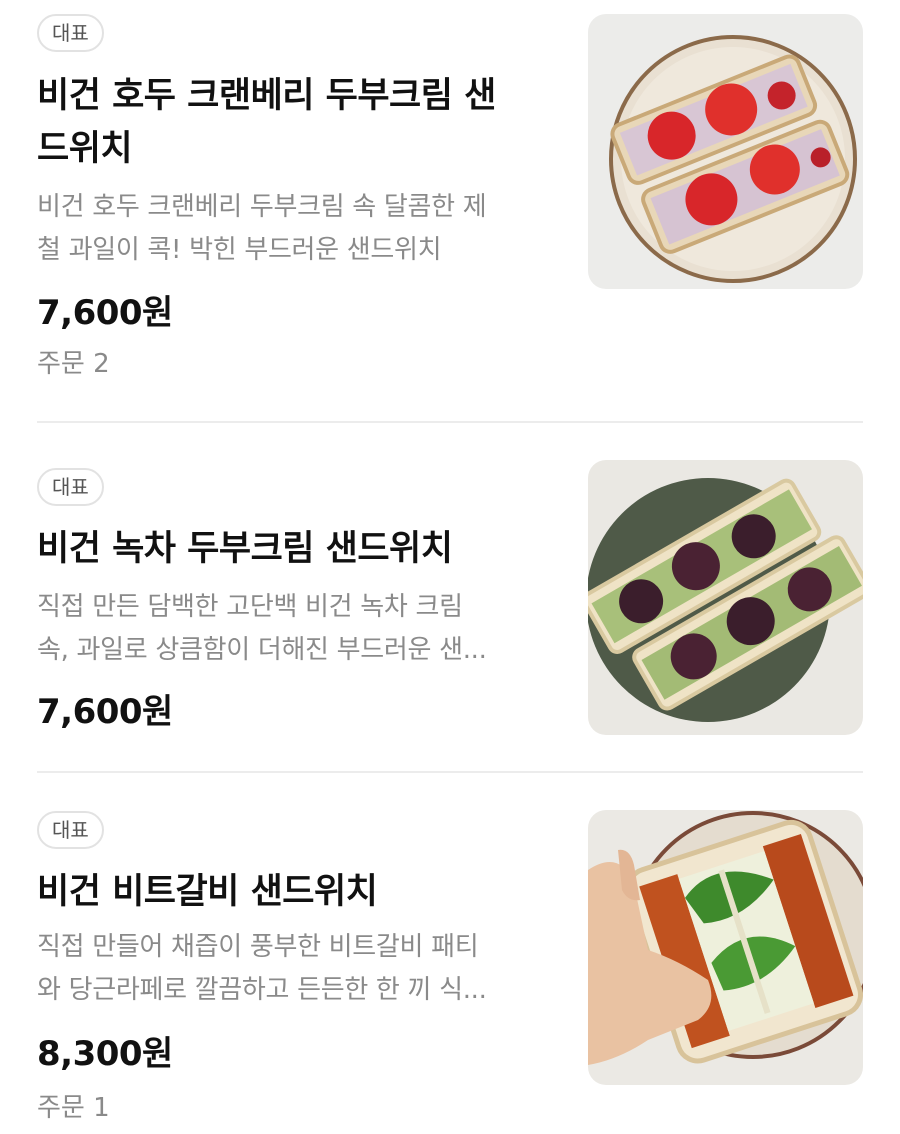 The height and width of the screenshot is (1134, 900). I want to click on menu-description-line: 직접 만든 담백한 고단백 비건 녹차 크림, so click(250, 607).